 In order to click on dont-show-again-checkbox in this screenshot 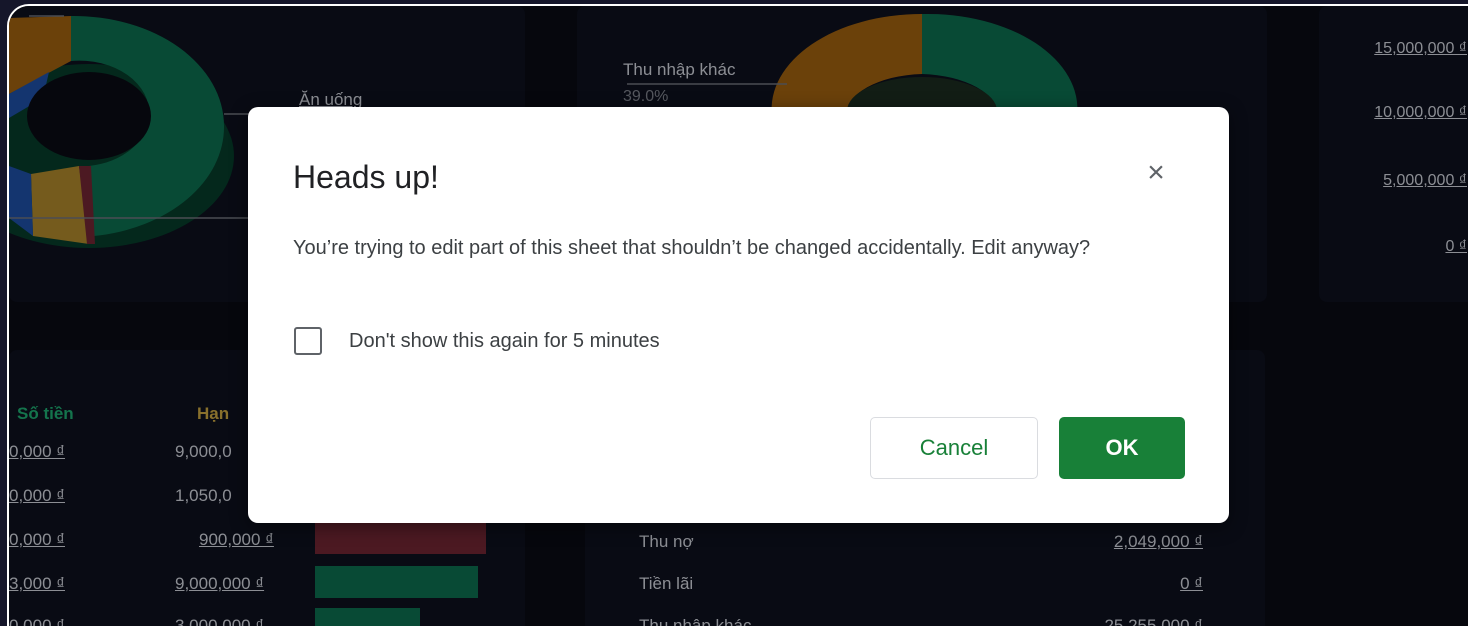, I will do `click(308, 341)`.